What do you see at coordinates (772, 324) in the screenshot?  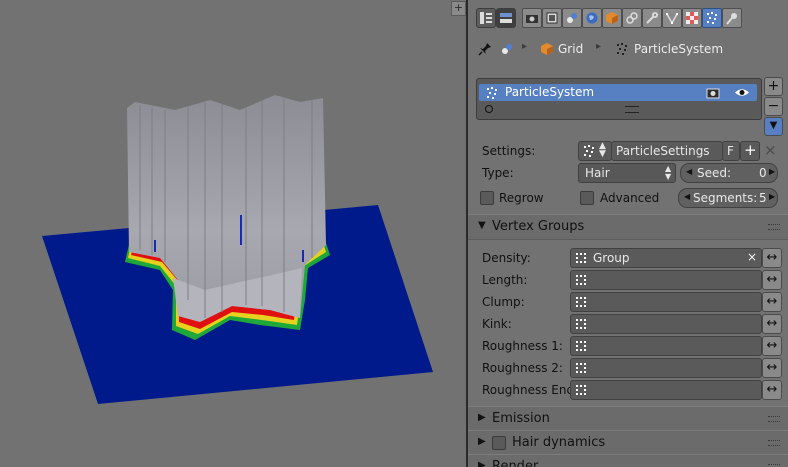 I see `kink-invert-button: ↔` at bounding box center [772, 324].